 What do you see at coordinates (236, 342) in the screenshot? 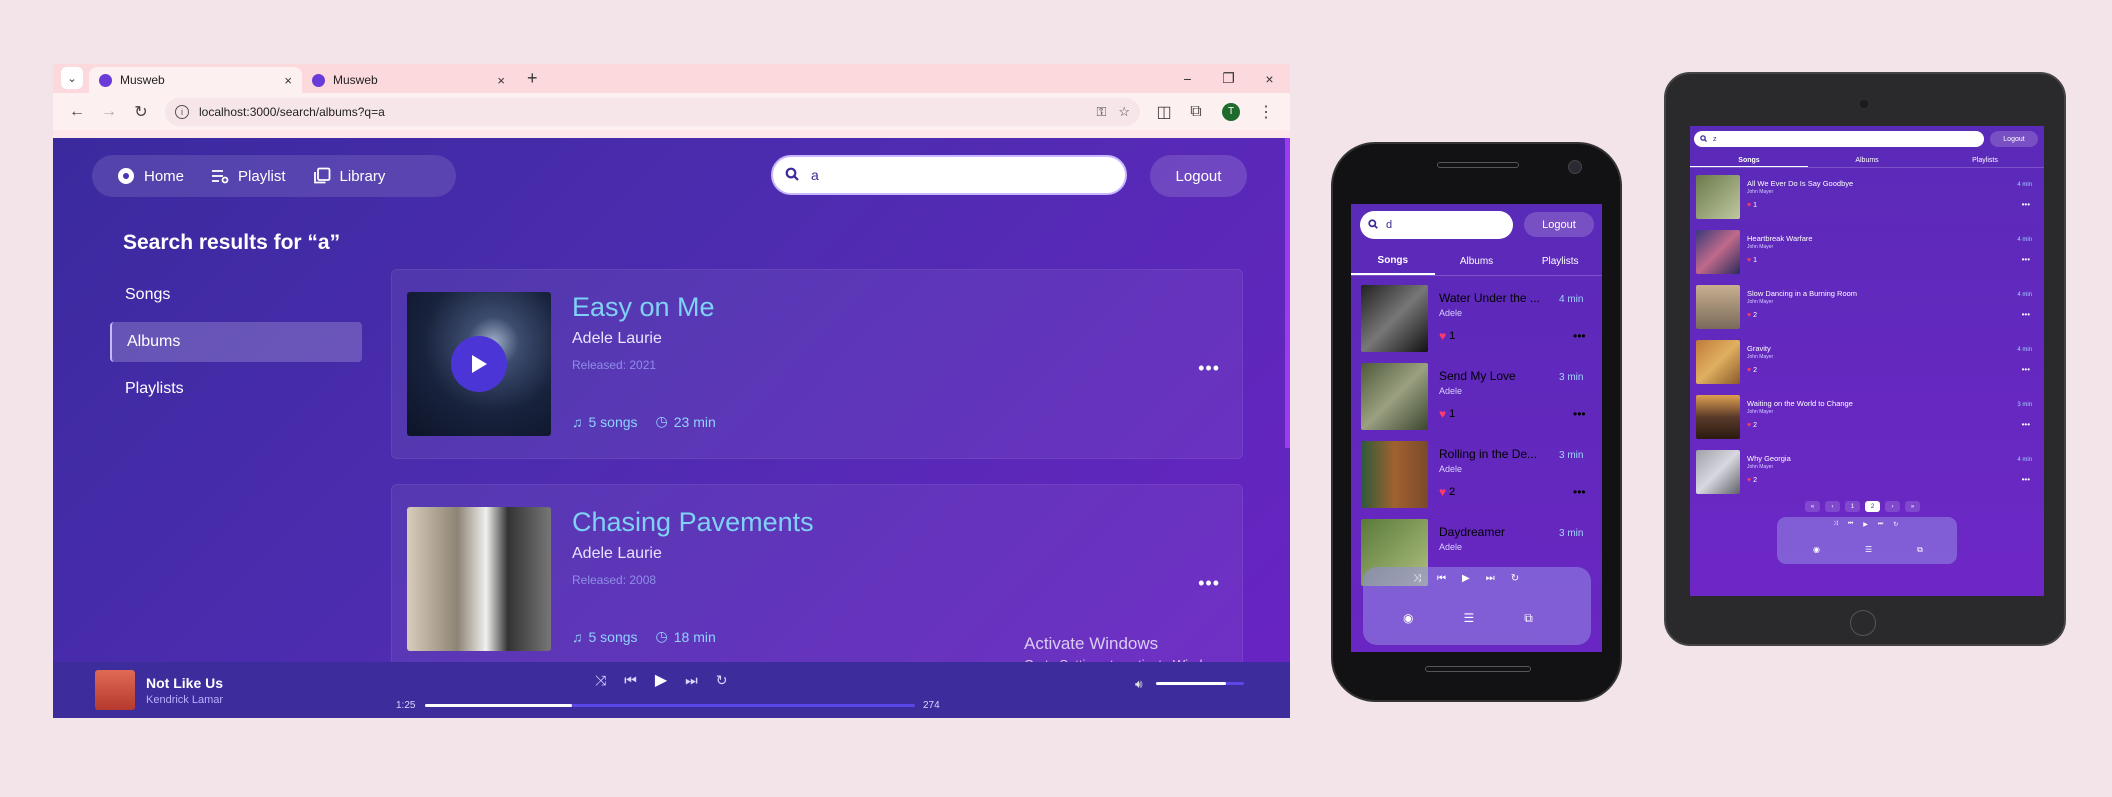
I see `category-albums: Albums` at bounding box center [236, 342].